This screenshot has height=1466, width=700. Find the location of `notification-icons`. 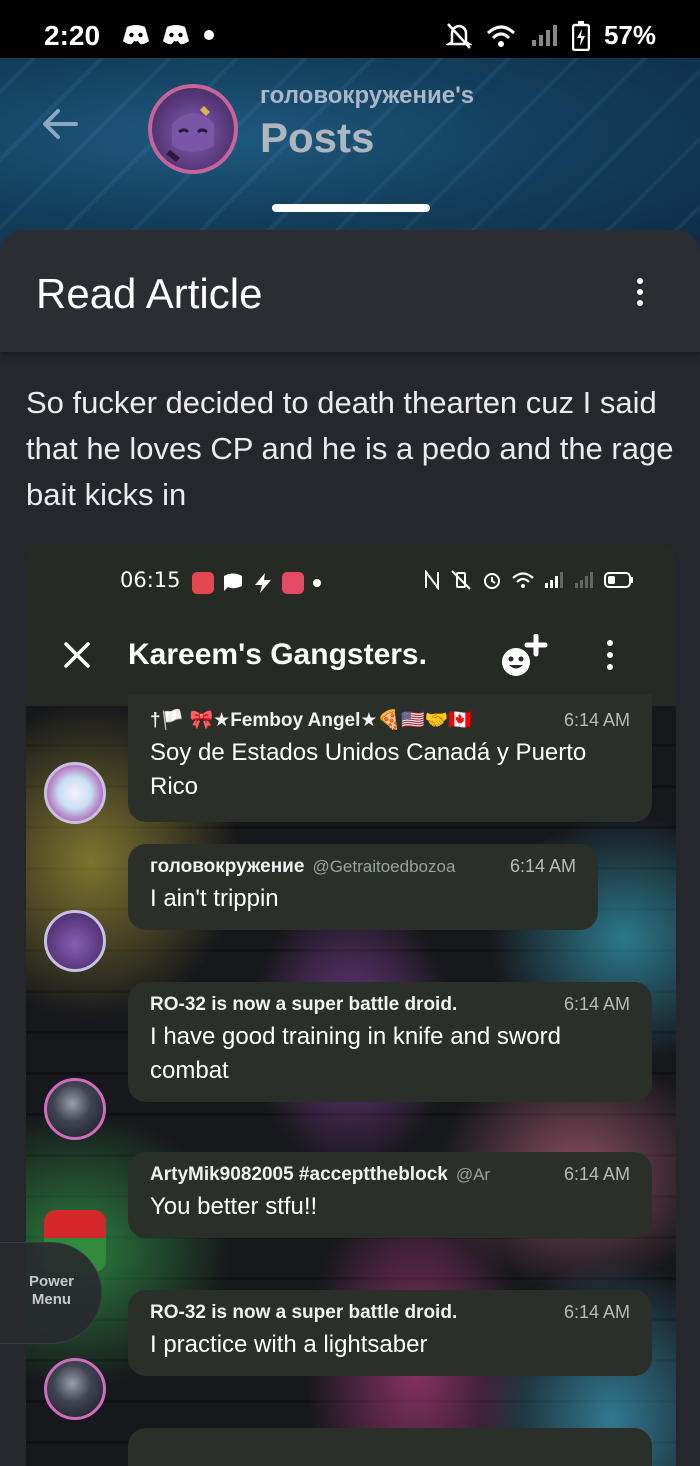

notification-icons is located at coordinates (169, 35).